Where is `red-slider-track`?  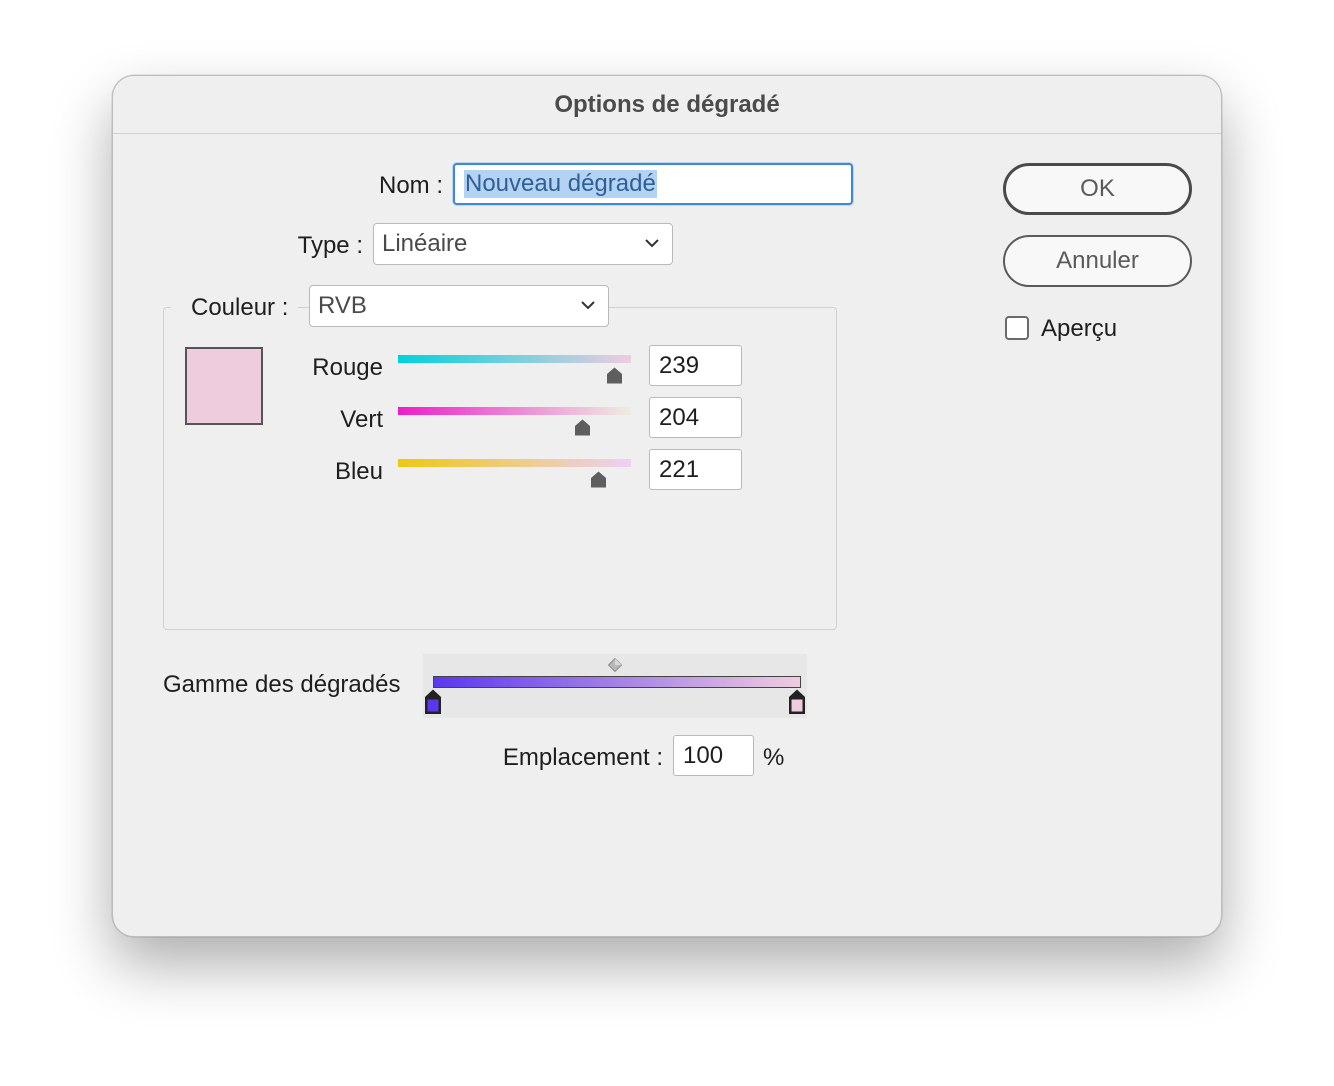 red-slider-track is located at coordinates (514, 359).